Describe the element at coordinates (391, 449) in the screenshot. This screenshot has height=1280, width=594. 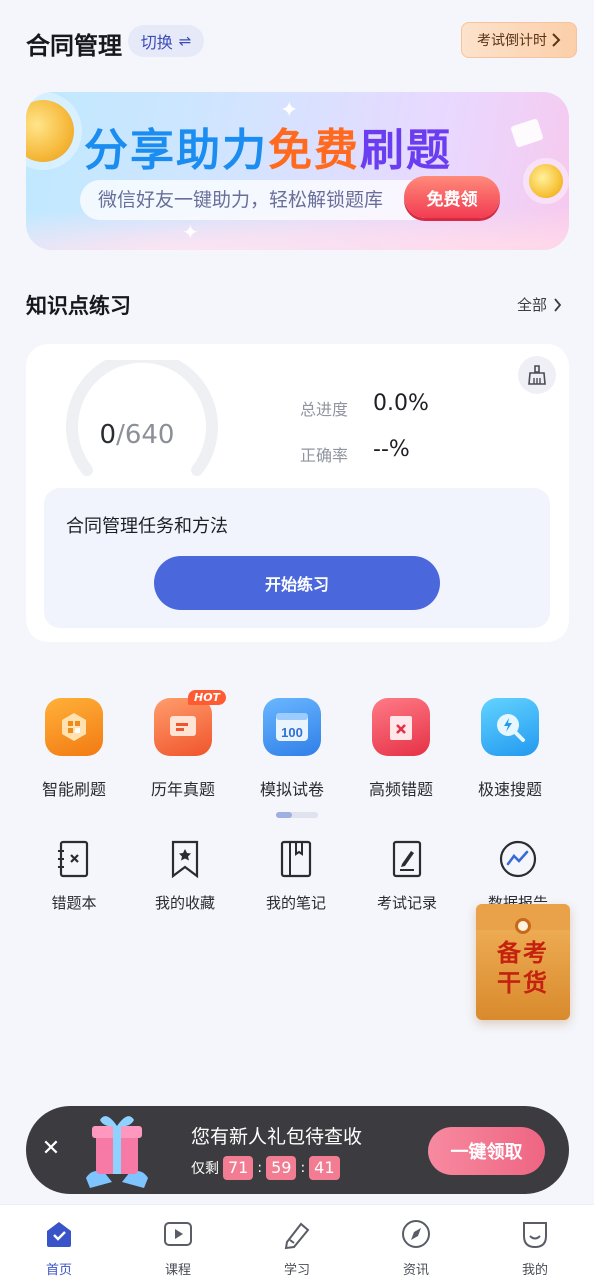
I see `accuracy-value: --%` at that location.